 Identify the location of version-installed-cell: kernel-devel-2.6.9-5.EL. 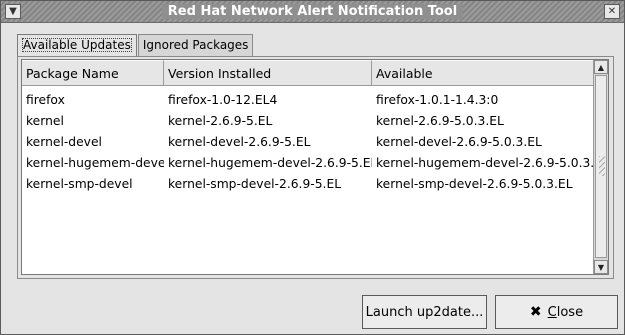
(239, 142).